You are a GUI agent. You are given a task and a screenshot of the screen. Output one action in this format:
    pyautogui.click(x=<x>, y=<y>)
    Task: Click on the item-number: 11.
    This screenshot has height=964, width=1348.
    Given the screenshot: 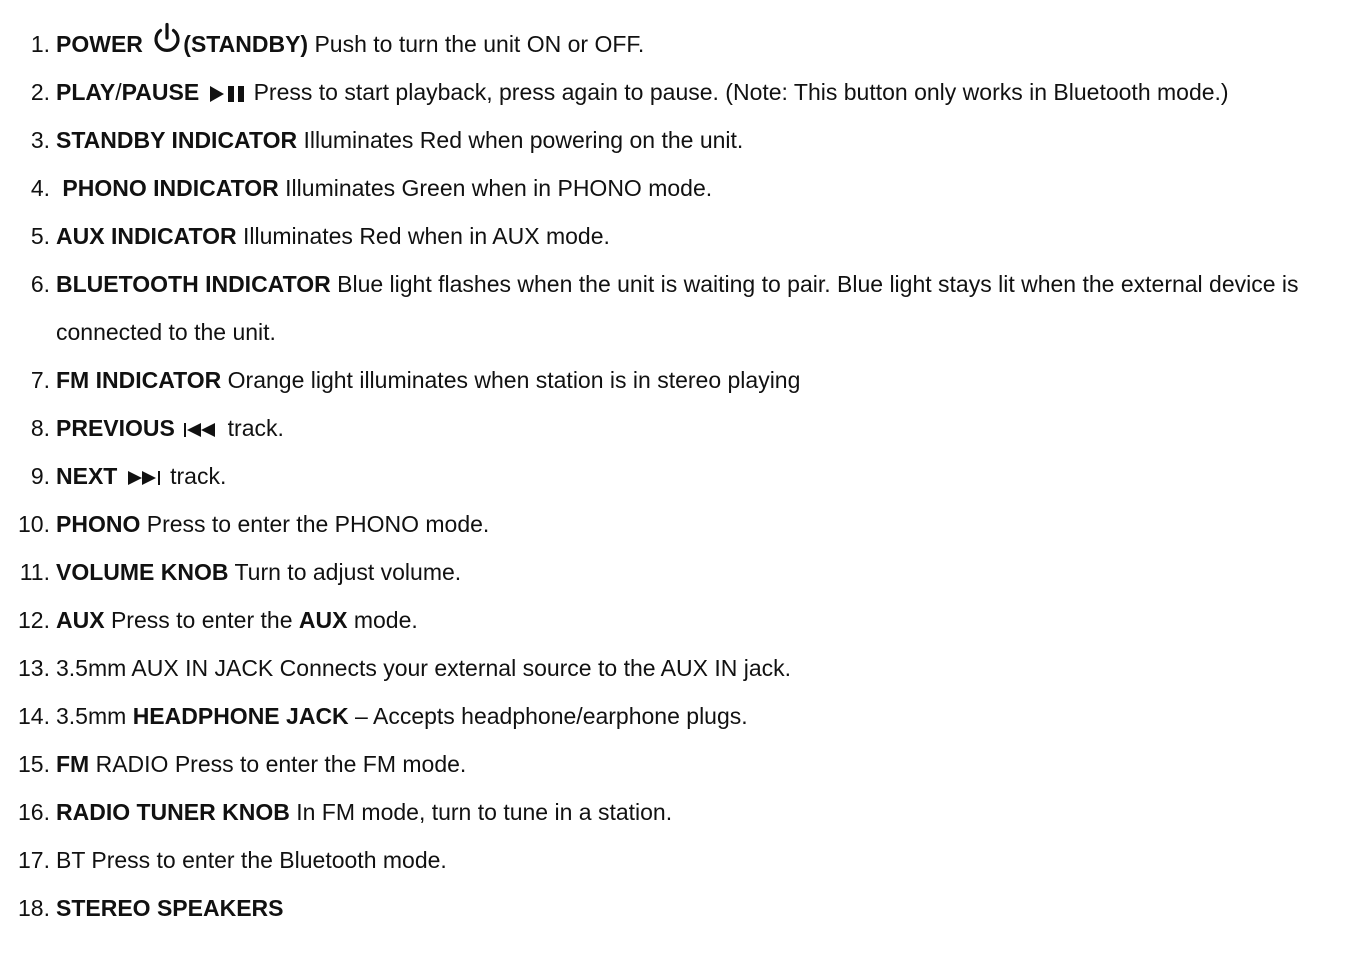 What is the action you would take?
    pyautogui.click(x=34, y=572)
    